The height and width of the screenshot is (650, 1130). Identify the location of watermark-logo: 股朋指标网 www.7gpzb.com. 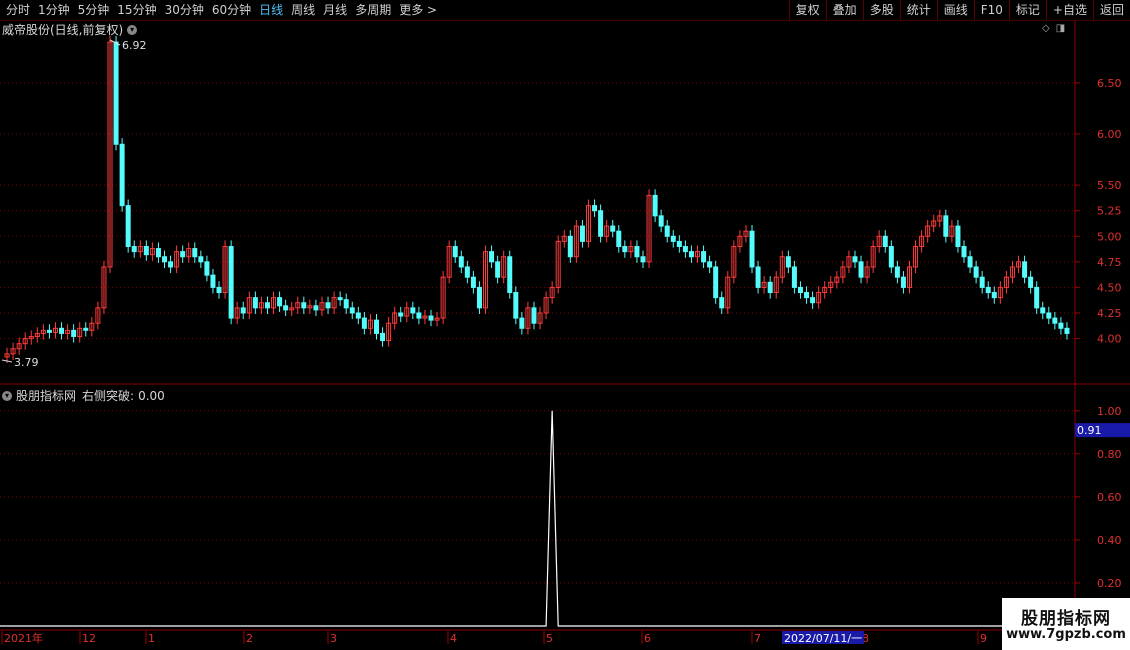
(1066, 624).